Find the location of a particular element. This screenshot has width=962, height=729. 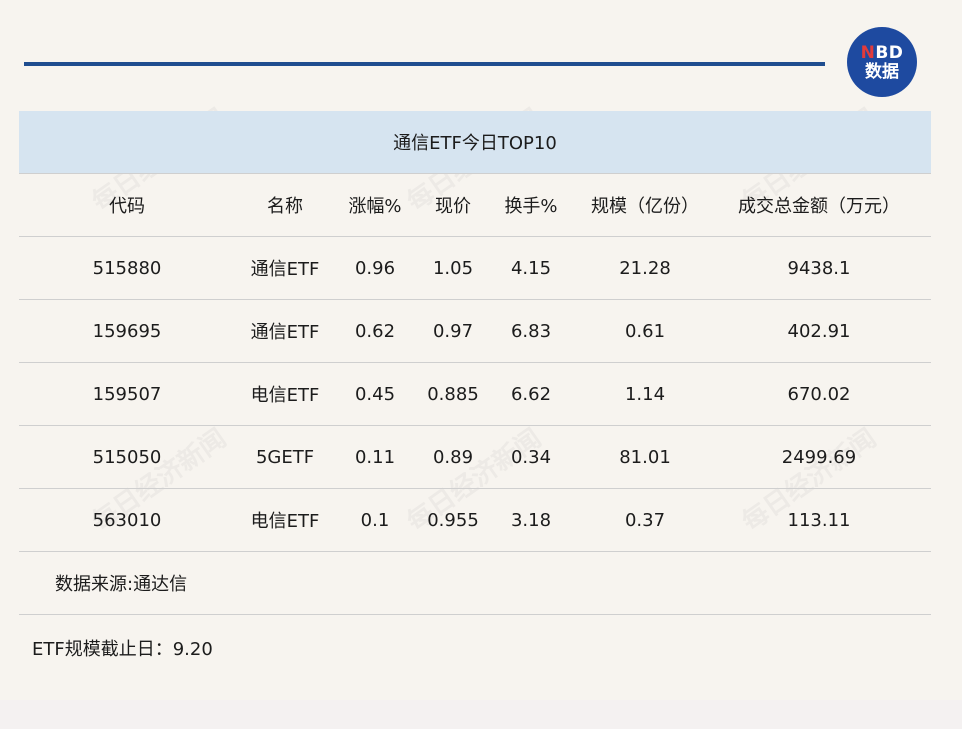

cell-turnover: 3.18 is located at coordinates (531, 520).